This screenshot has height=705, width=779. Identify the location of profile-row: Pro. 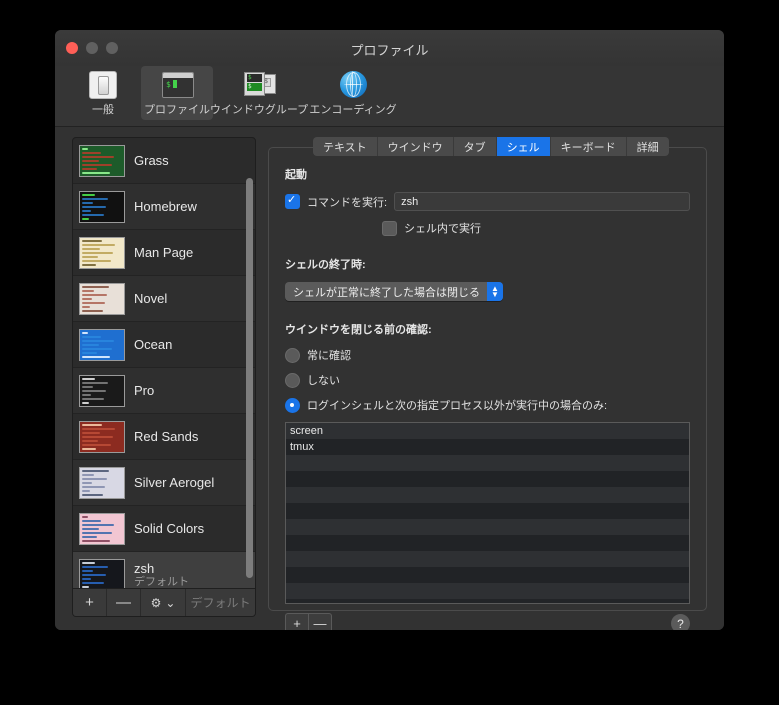
(164, 391).